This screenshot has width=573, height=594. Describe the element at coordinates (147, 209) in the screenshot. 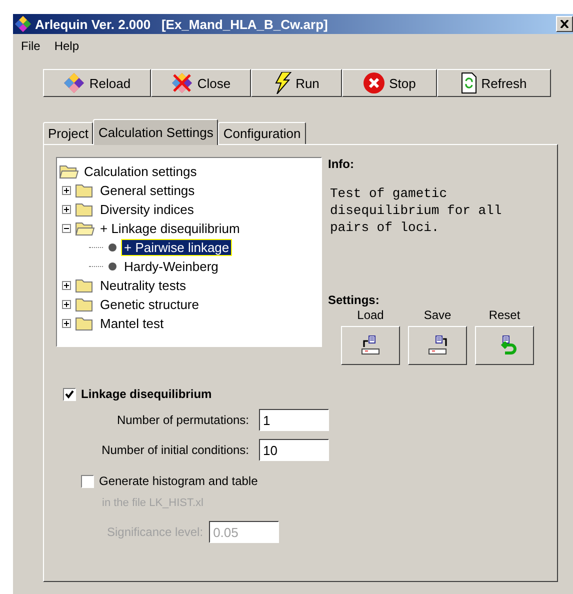

I see `tree-item: Diversity indices` at that location.